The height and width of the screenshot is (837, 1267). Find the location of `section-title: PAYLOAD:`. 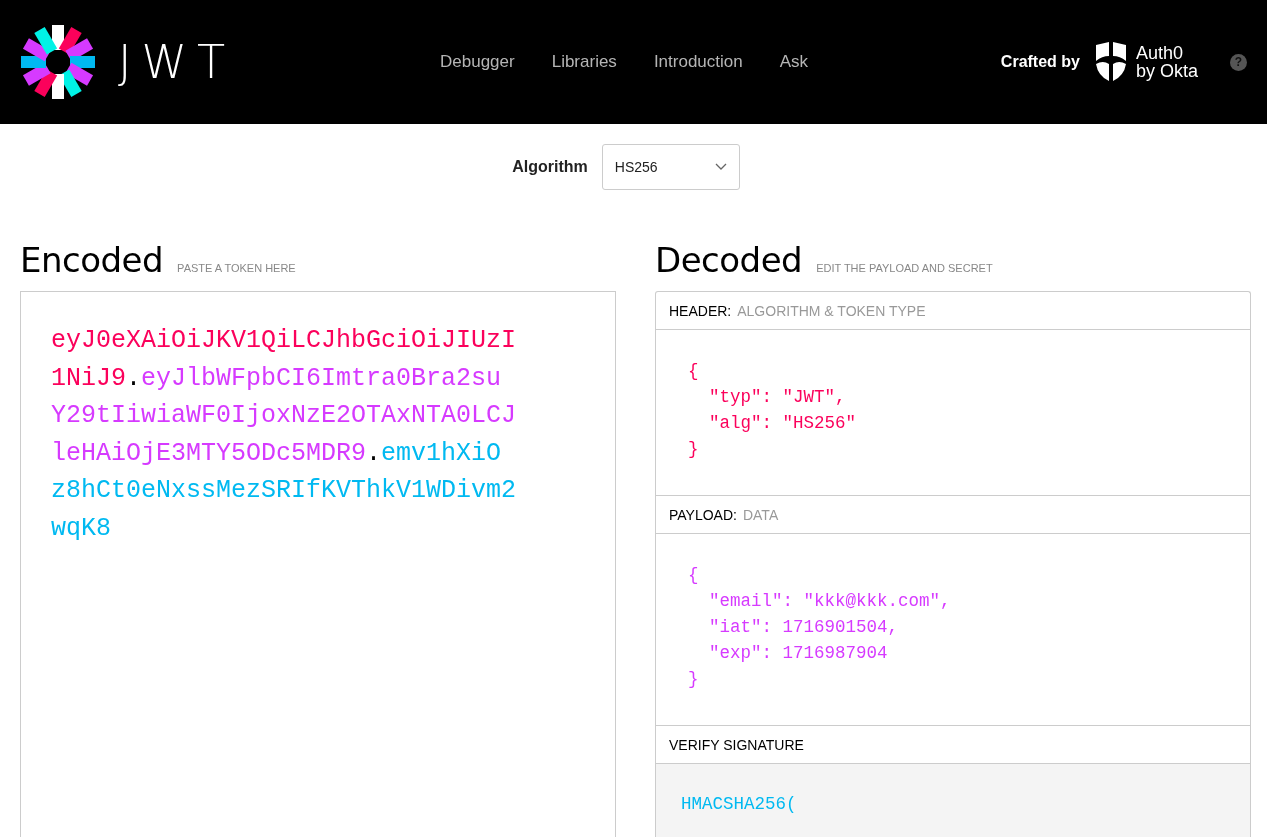

section-title: PAYLOAD: is located at coordinates (703, 514).